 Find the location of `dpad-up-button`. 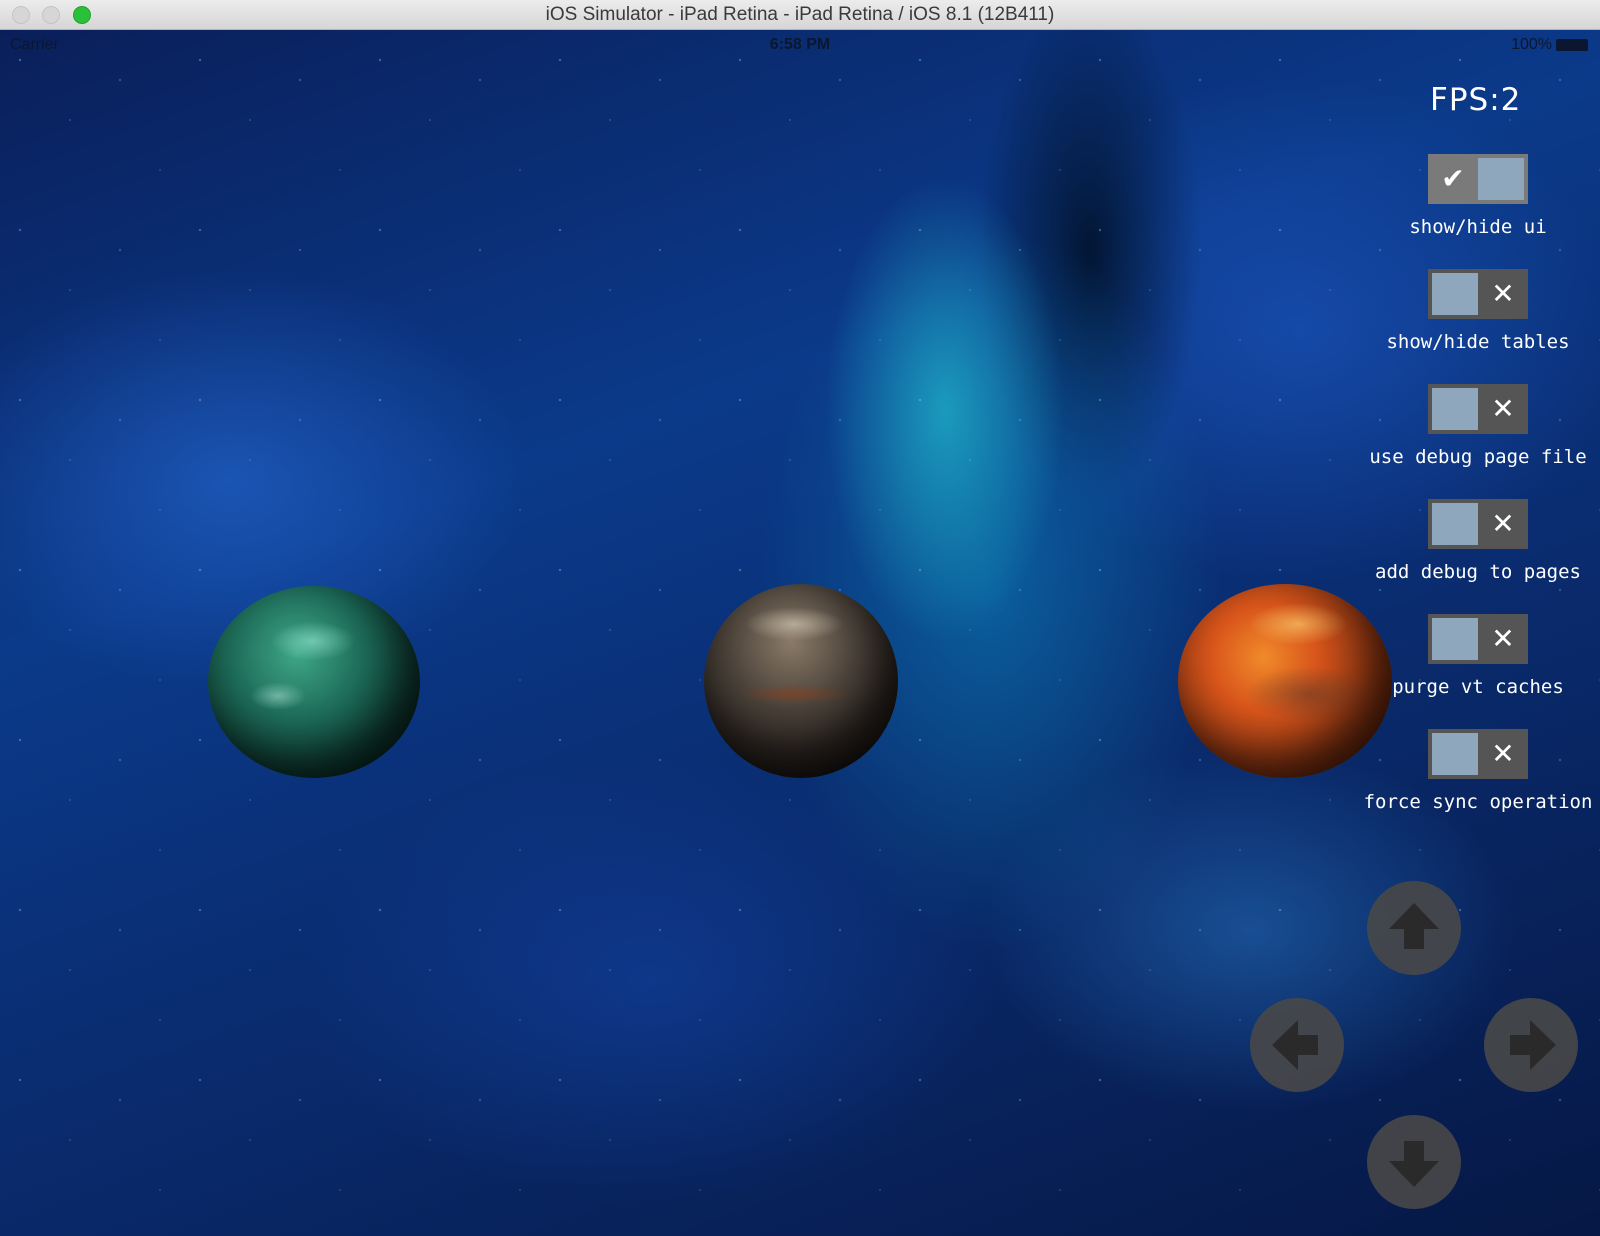

dpad-up-button is located at coordinates (1414, 928).